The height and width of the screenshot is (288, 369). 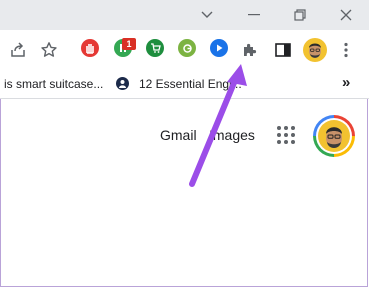 I want to click on restore-button, so click(x=300, y=15).